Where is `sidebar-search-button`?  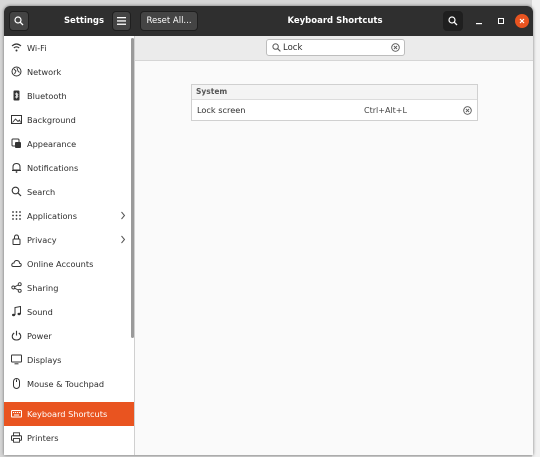
sidebar-search-button is located at coordinates (19, 21).